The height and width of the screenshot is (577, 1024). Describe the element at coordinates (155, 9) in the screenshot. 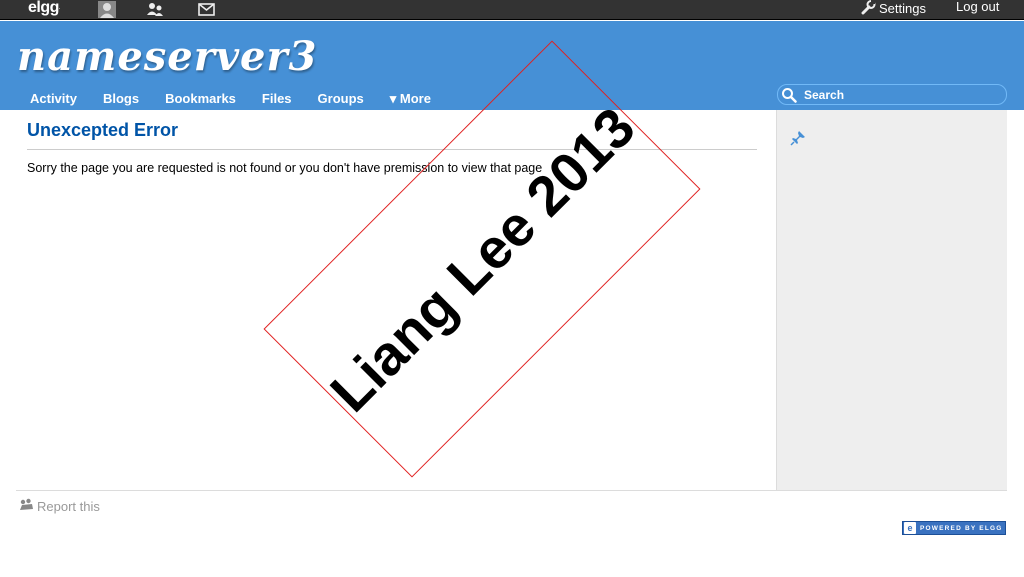

I see `friends-icon` at that location.